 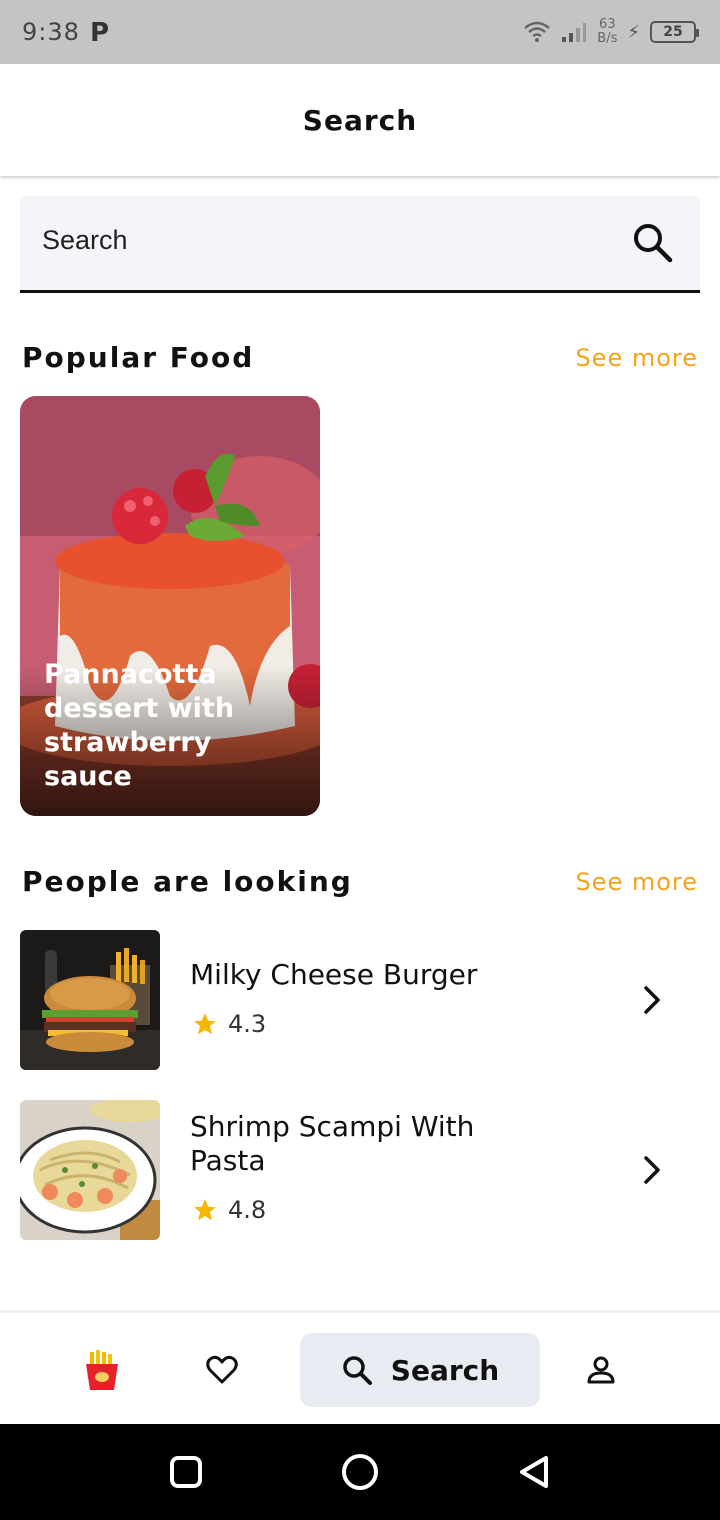 I want to click on rating-value: 4.8, so click(x=247, y=1210).